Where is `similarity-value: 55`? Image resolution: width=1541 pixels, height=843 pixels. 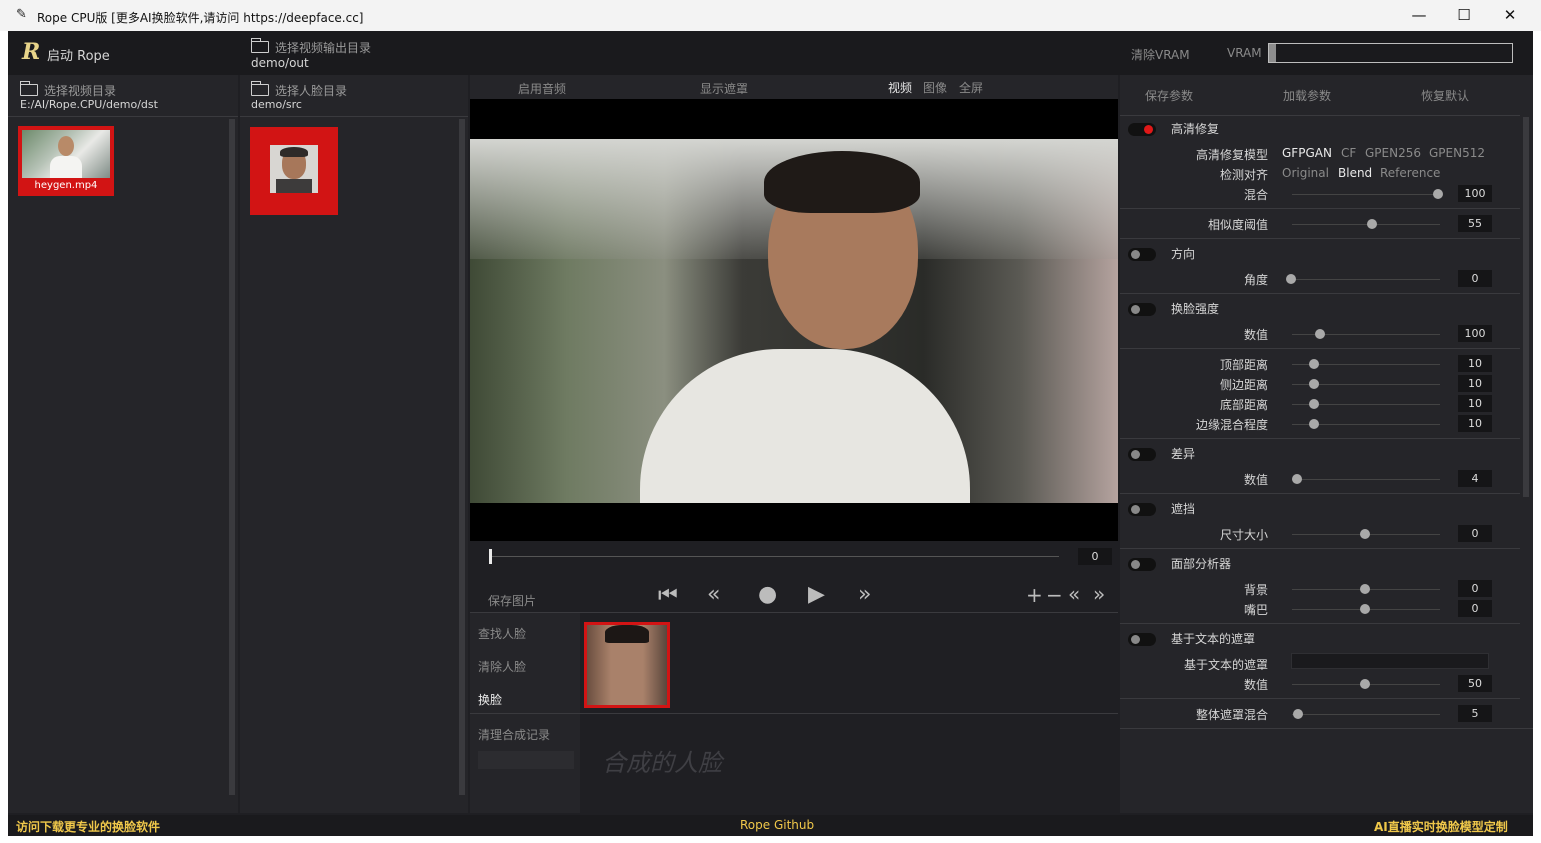
similarity-value: 55 is located at coordinates (1475, 223).